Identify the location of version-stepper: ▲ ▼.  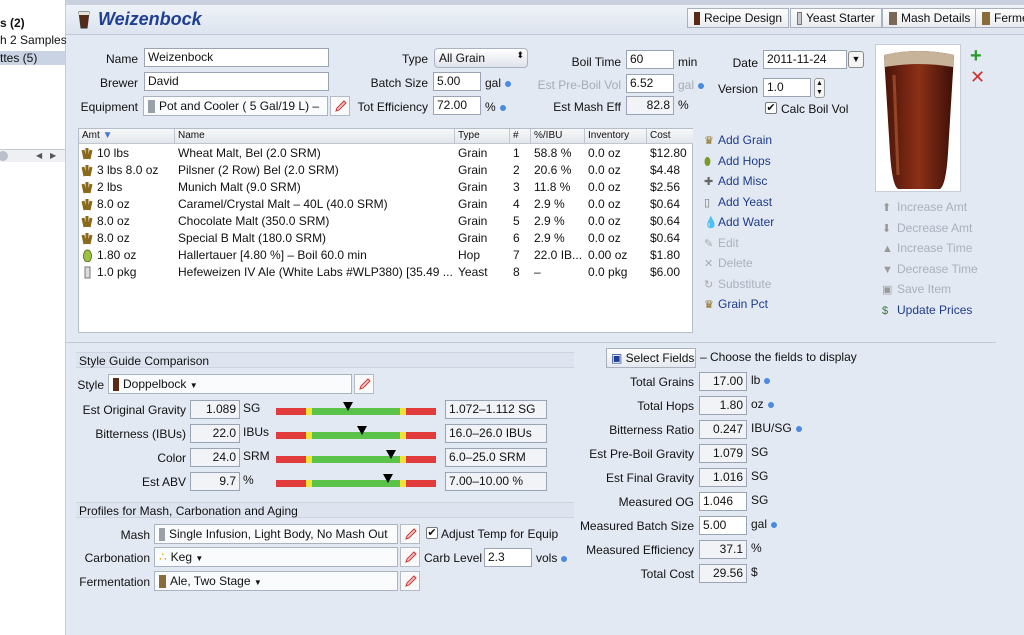
(819, 88).